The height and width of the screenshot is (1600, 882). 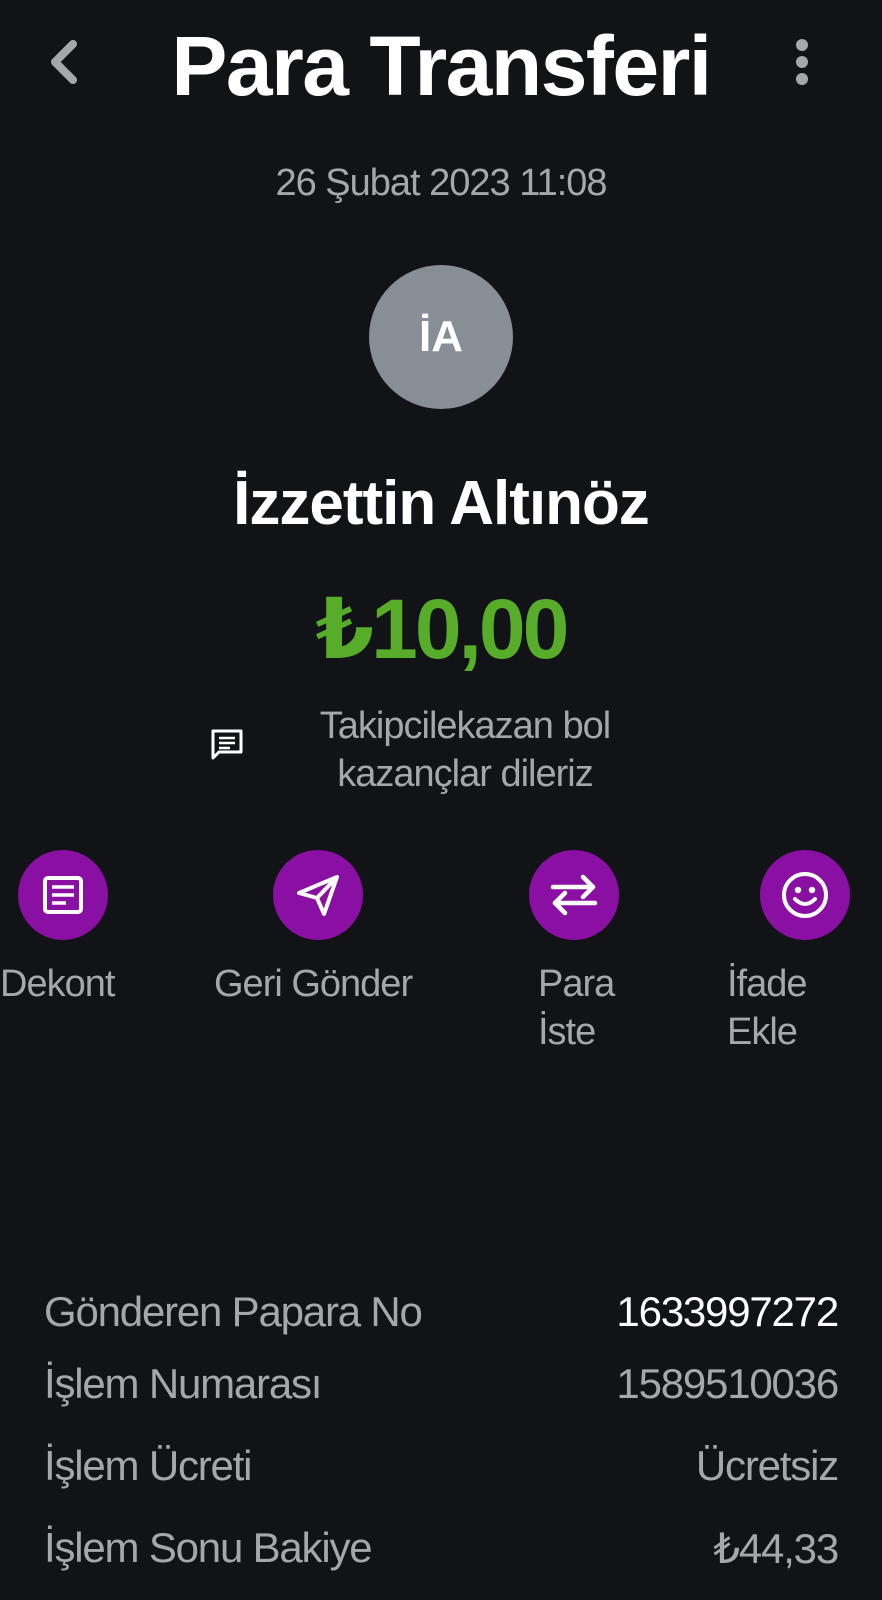 I want to click on request-money-label-line-2: İste, so click(x=567, y=1032).